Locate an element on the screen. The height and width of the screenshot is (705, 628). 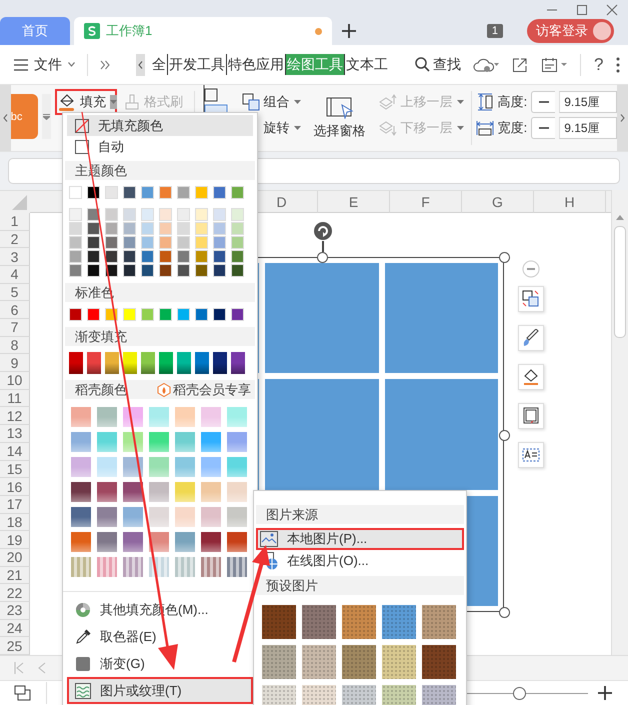
menu-item: 图片或纹理(T) is located at coordinates (160, 690).